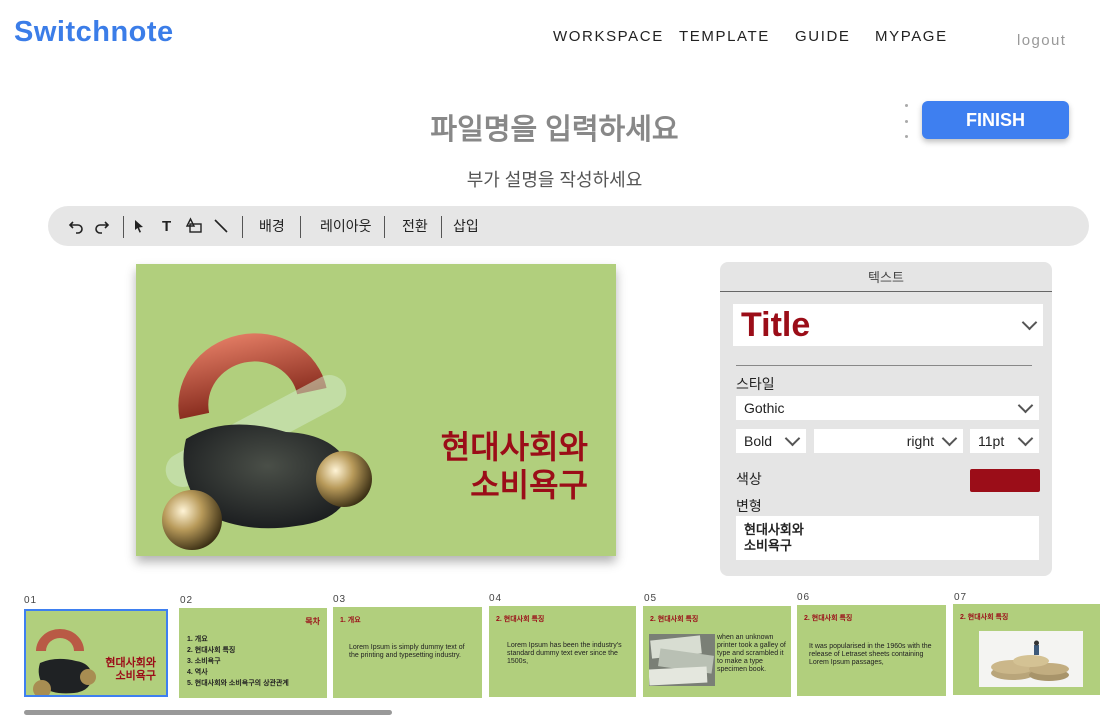 This screenshot has height=719, width=1109. What do you see at coordinates (608, 36) in the screenshot?
I see `nav-workspace: WORKSPACE` at bounding box center [608, 36].